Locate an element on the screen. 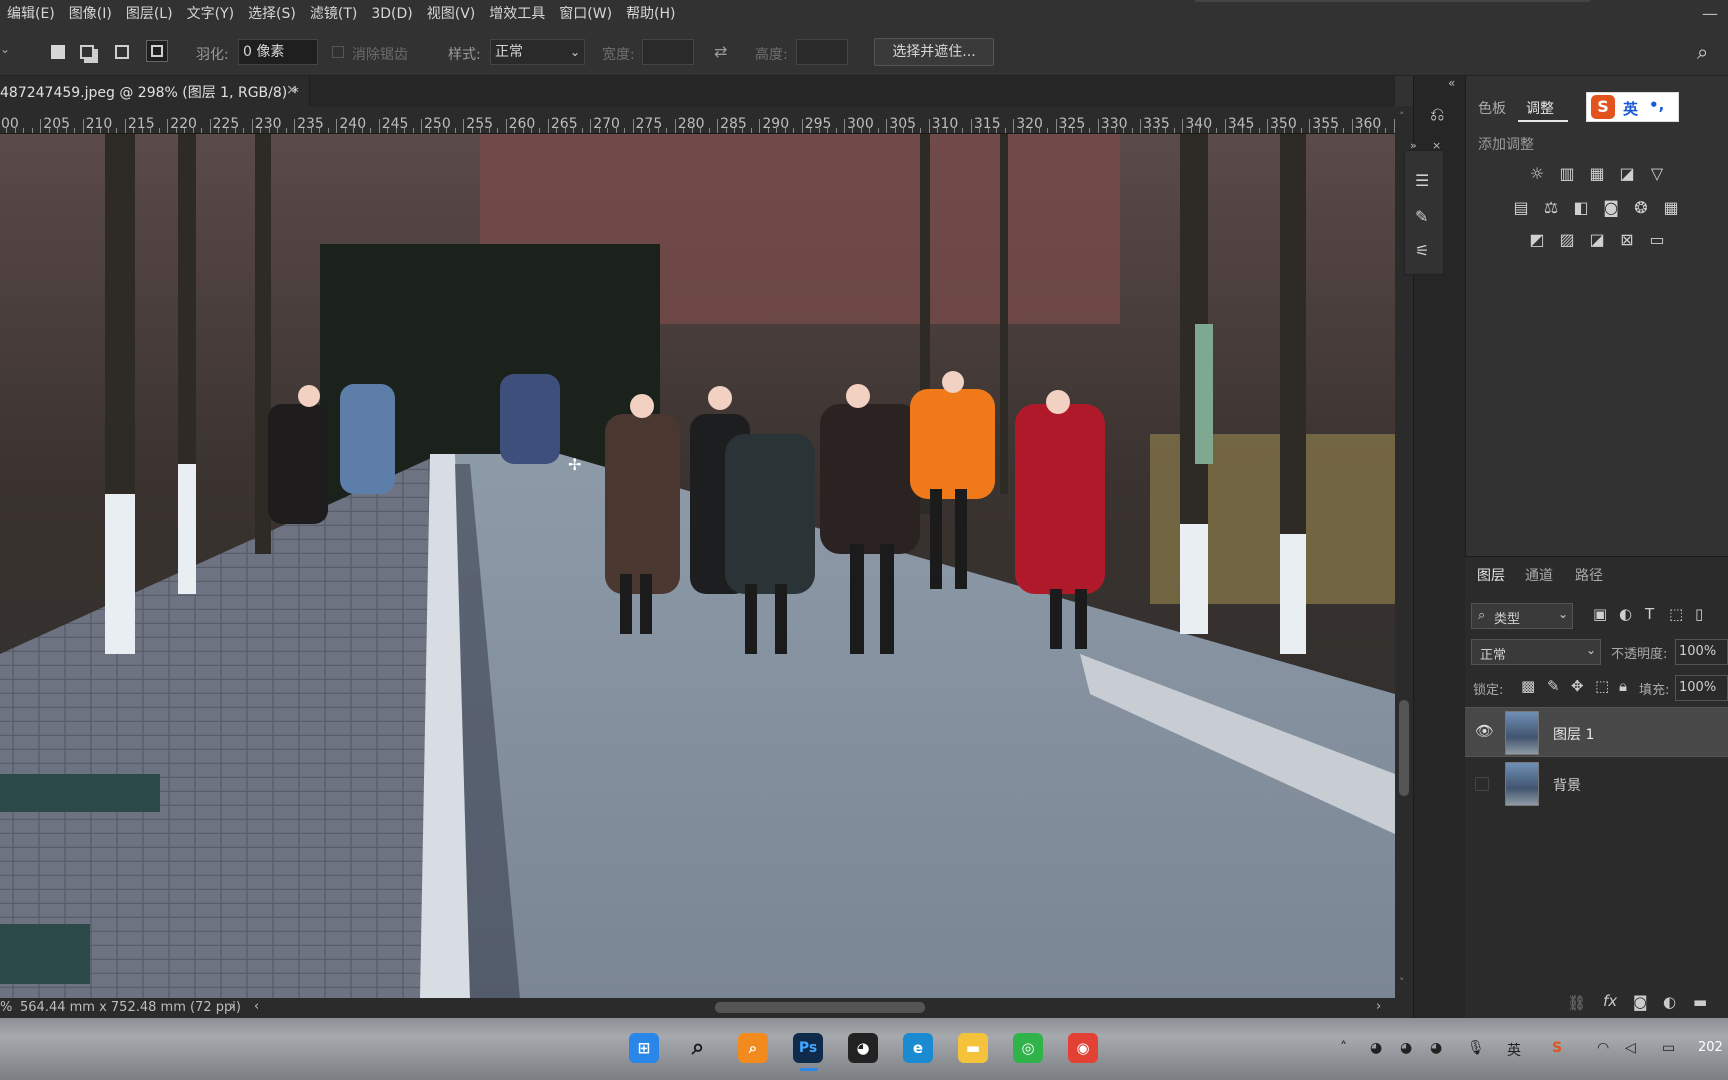  status-arrow-icon: › is located at coordinates (232, 1006).